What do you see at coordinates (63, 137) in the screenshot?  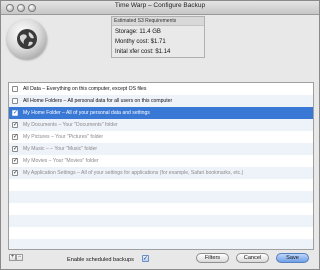 I see `list-item-label: My Pictures – Your "Pictures" folder` at bounding box center [63, 137].